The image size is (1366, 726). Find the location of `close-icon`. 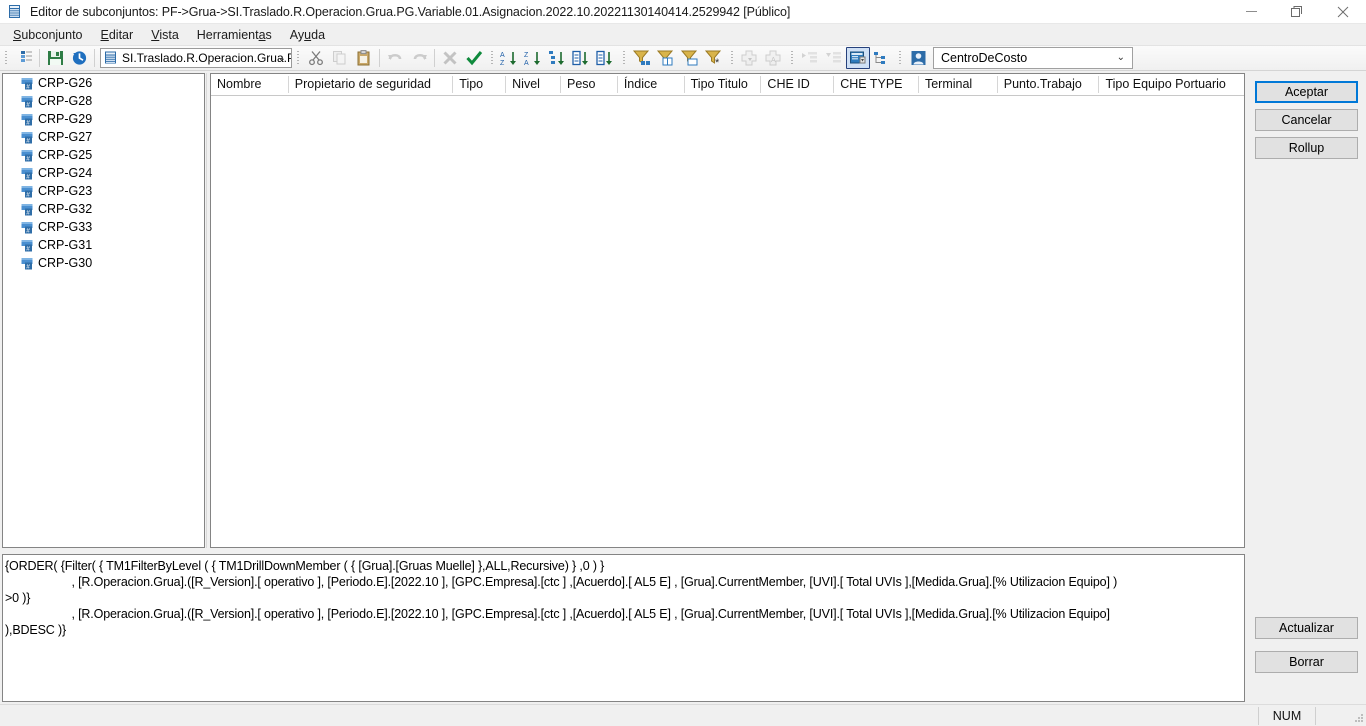

close-icon is located at coordinates (1343, 12).